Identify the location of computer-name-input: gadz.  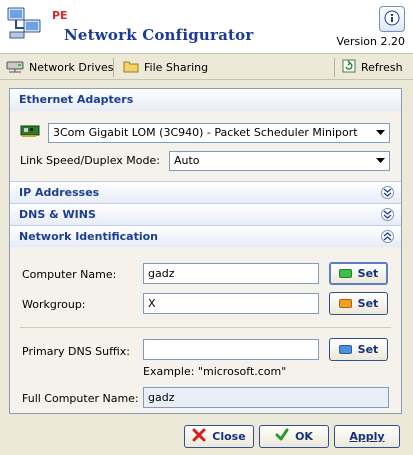
(231, 273).